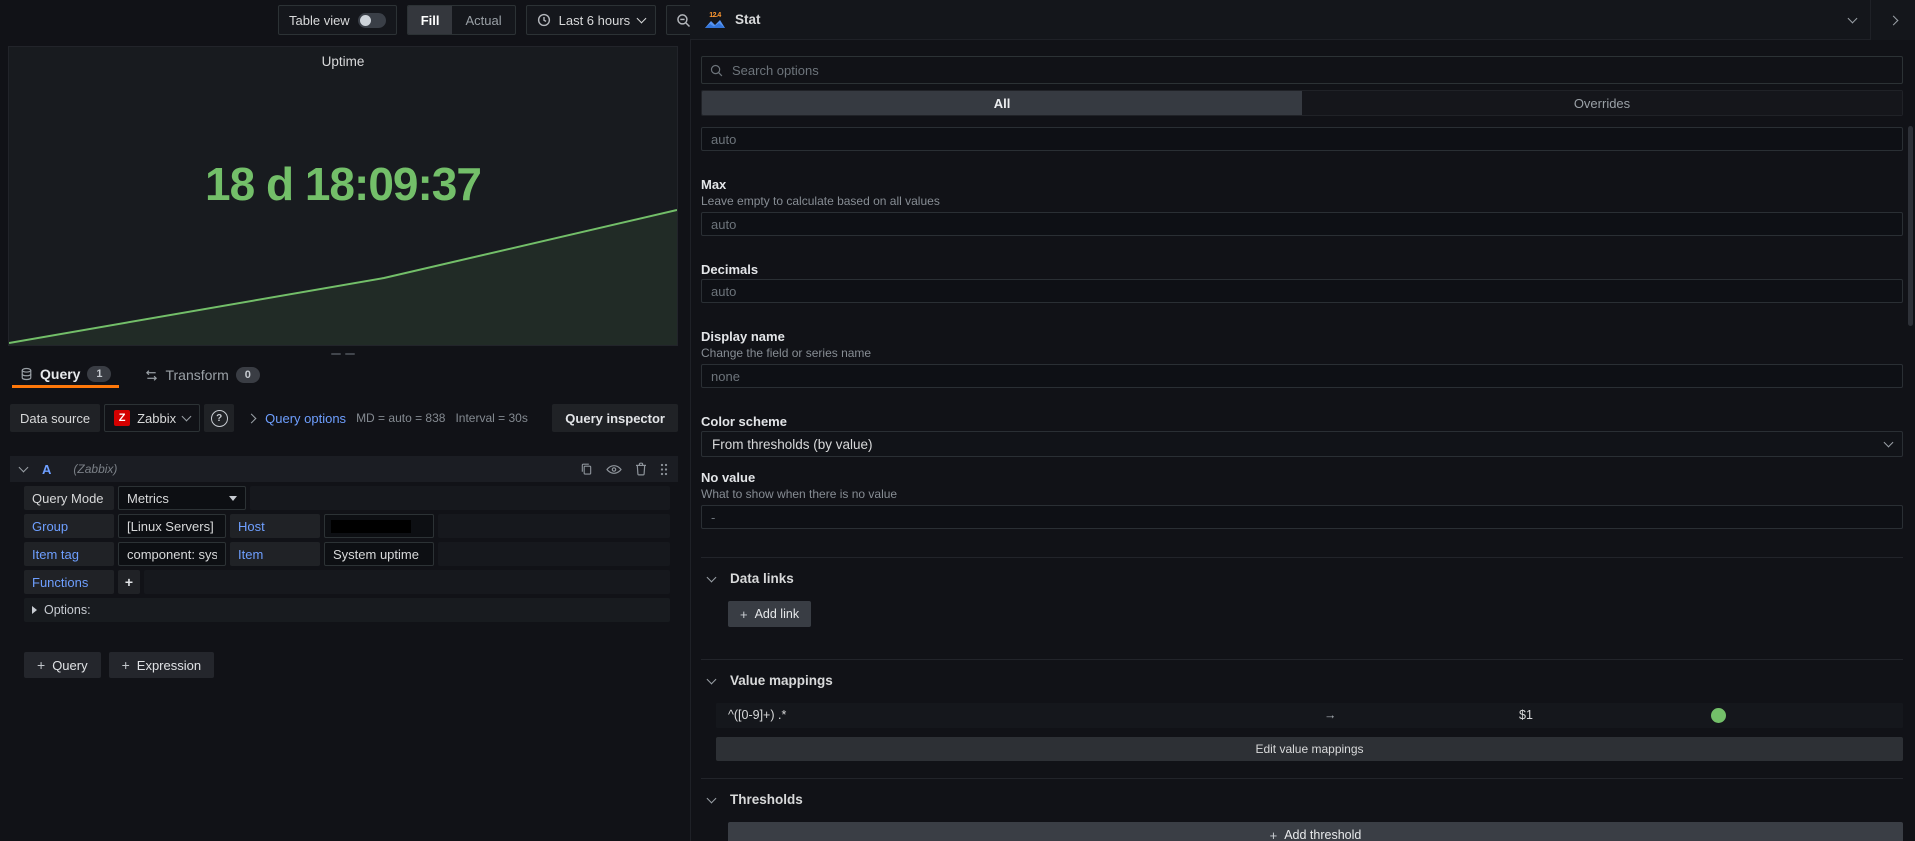 The width and height of the screenshot is (1915, 841). I want to click on display-name-description: Change the field or series name, so click(786, 353).